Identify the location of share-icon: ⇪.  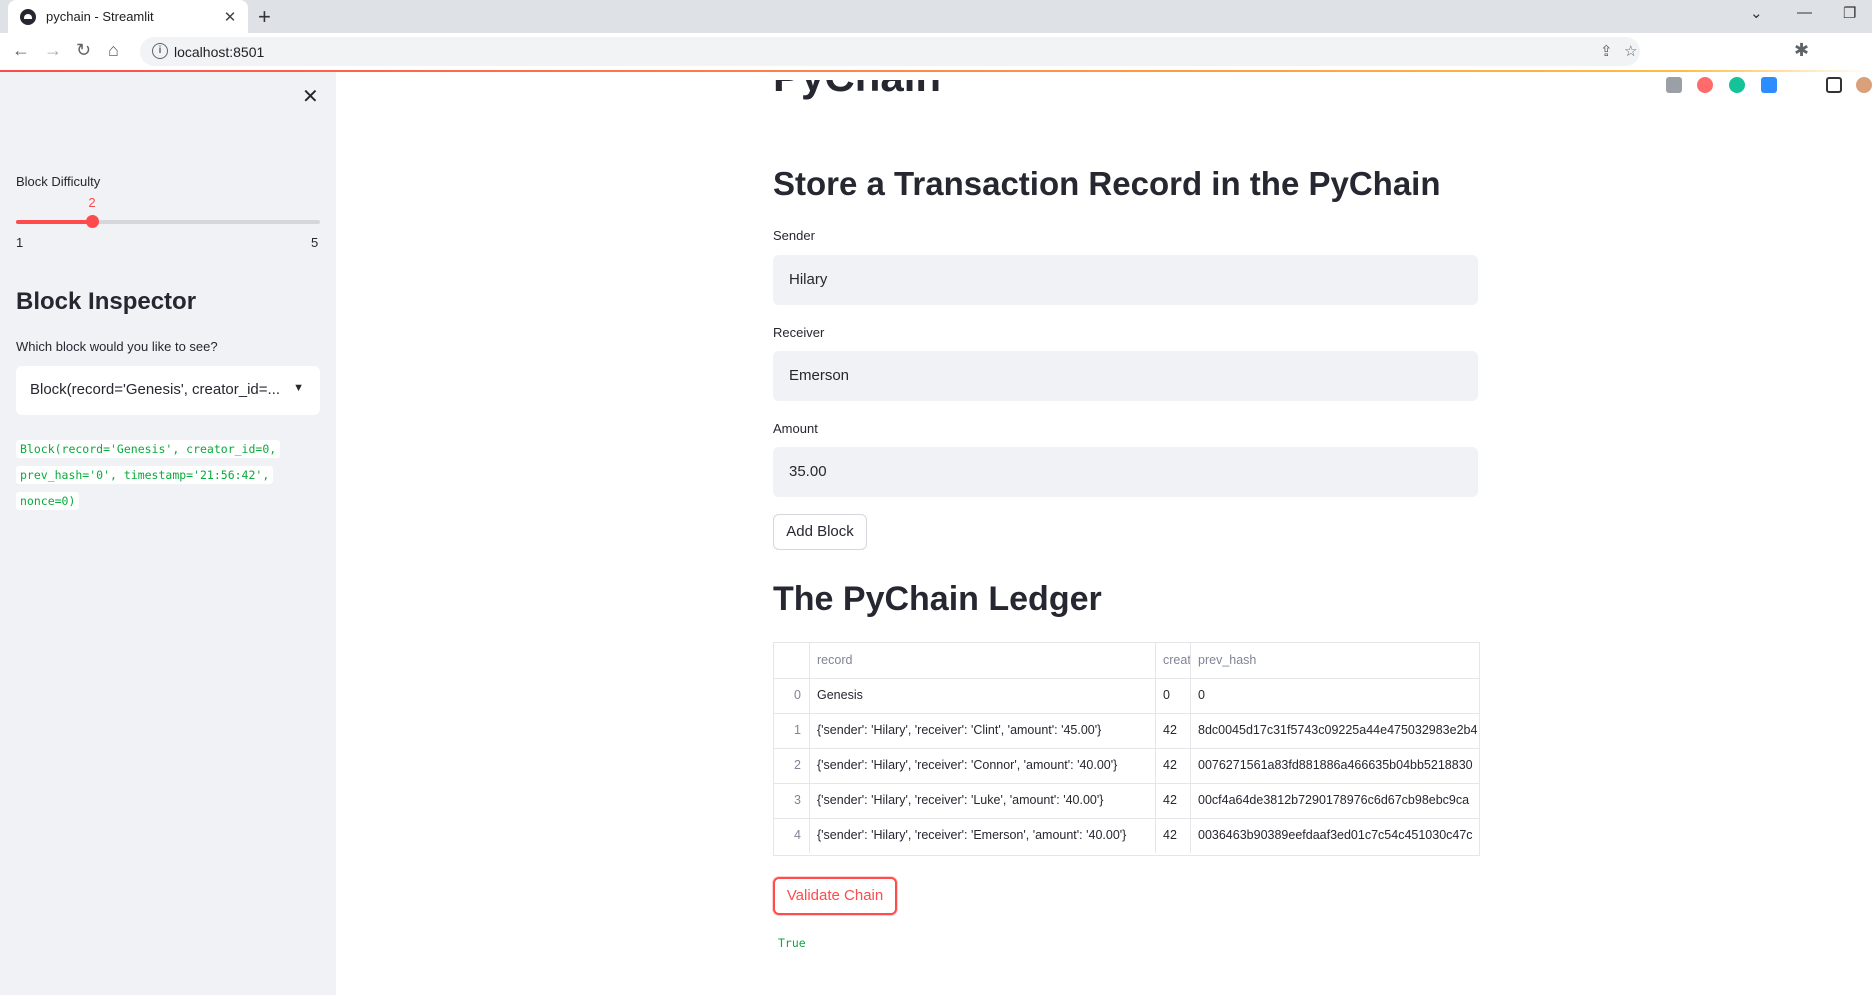
(1606, 51).